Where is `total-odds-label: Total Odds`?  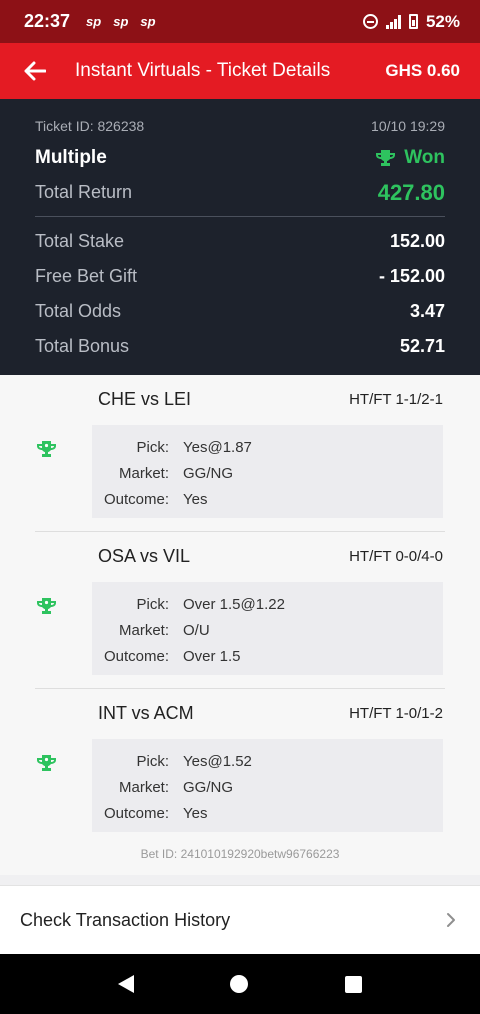 total-odds-label: Total Odds is located at coordinates (78, 311).